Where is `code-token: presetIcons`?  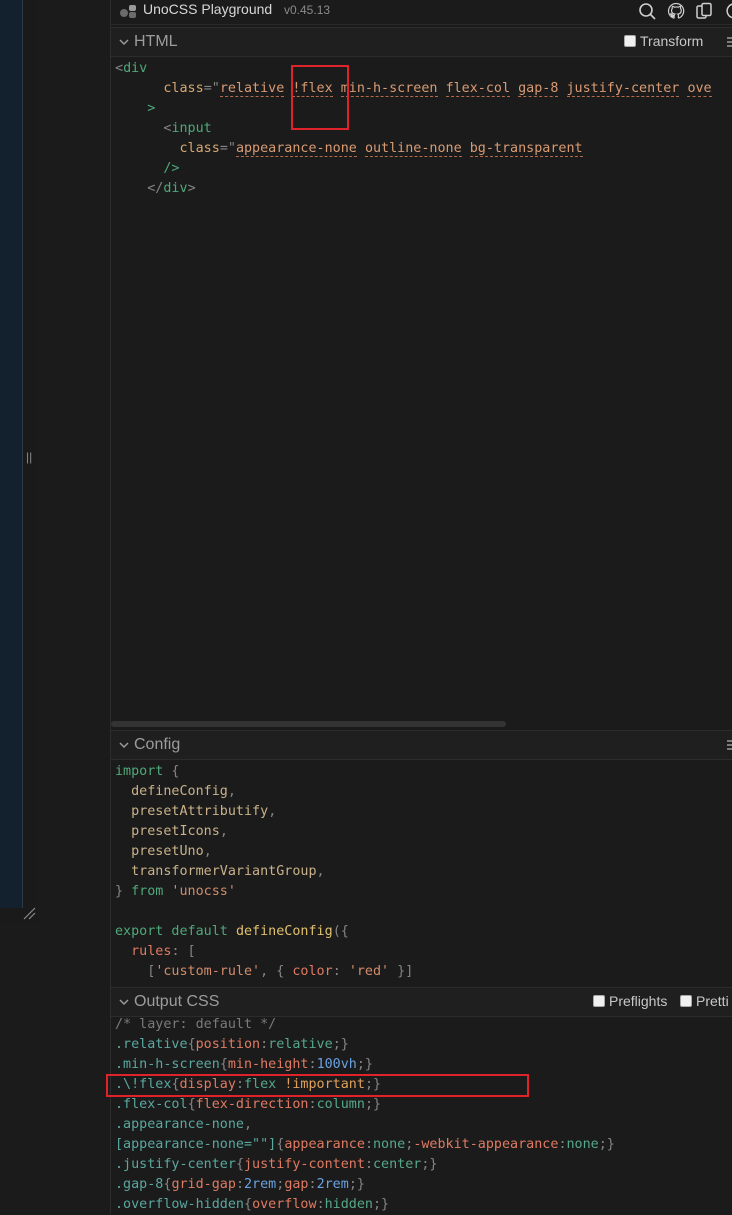 code-token: presetIcons is located at coordinates (167, 831).